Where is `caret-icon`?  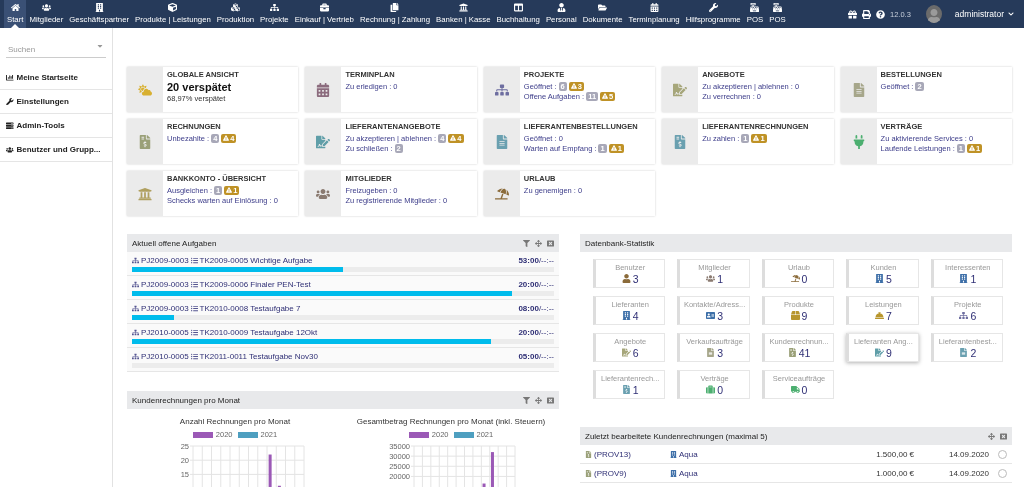
caret-icon is located at coordinates (100, 46).